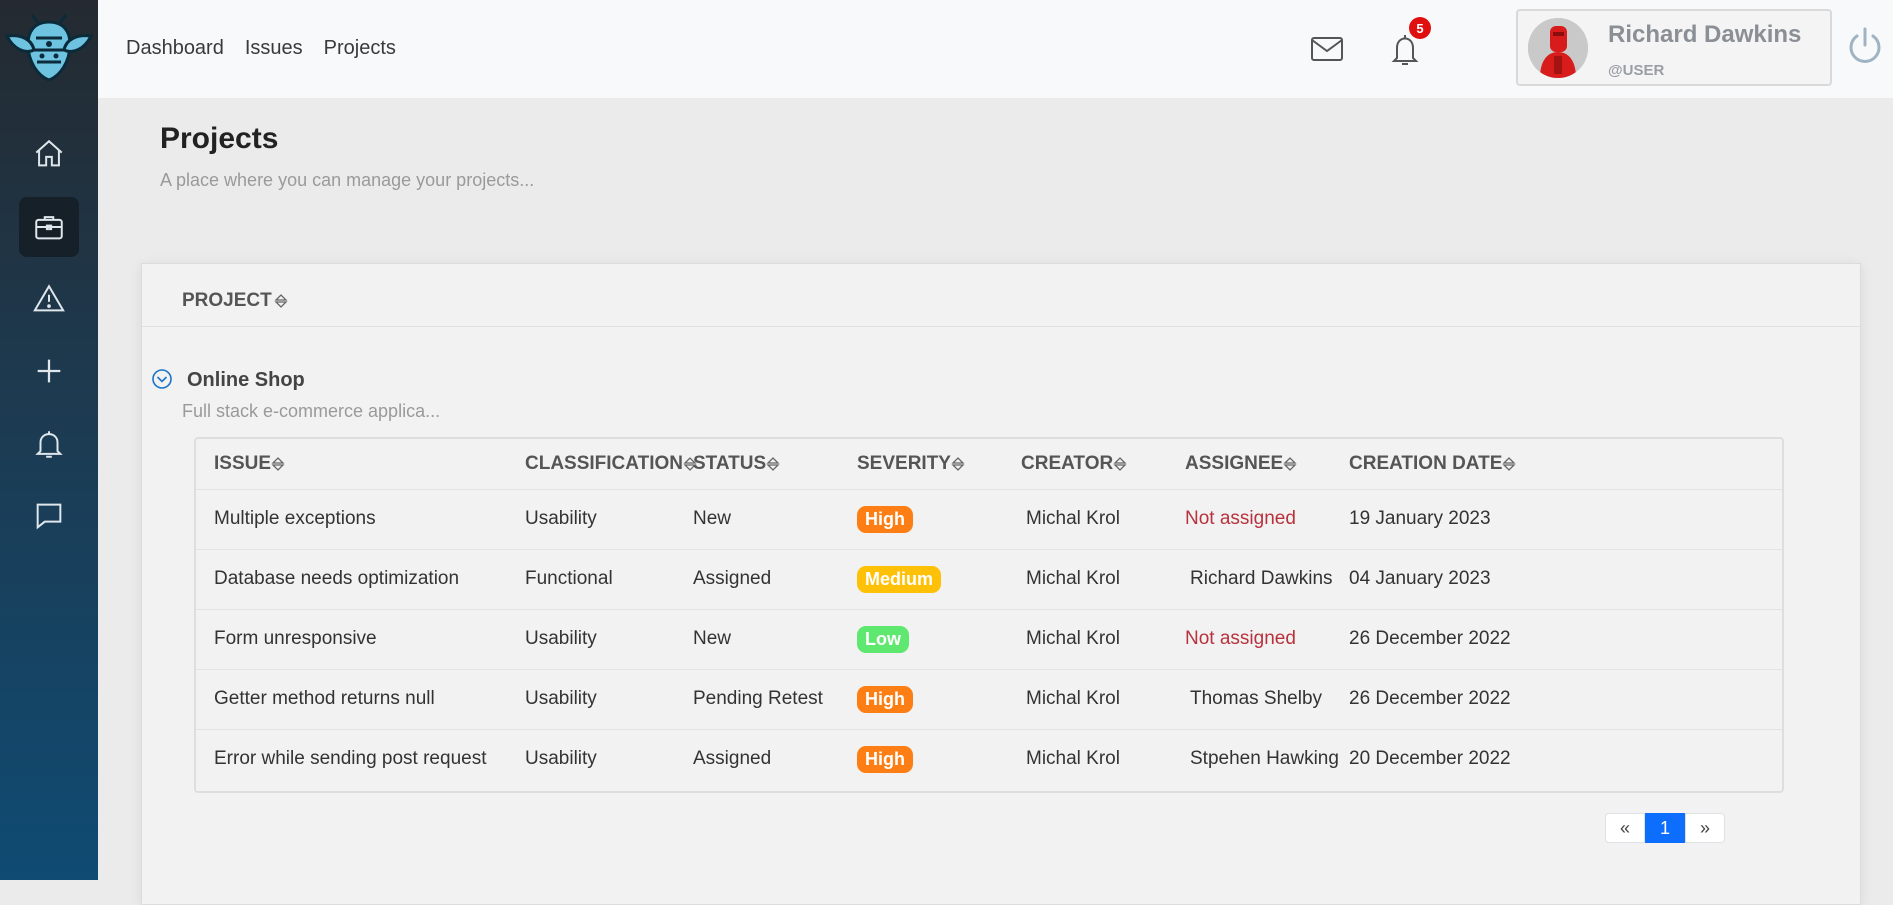  I want to click on column-header-classification: CLASSIFICATION, so click(611, 464).